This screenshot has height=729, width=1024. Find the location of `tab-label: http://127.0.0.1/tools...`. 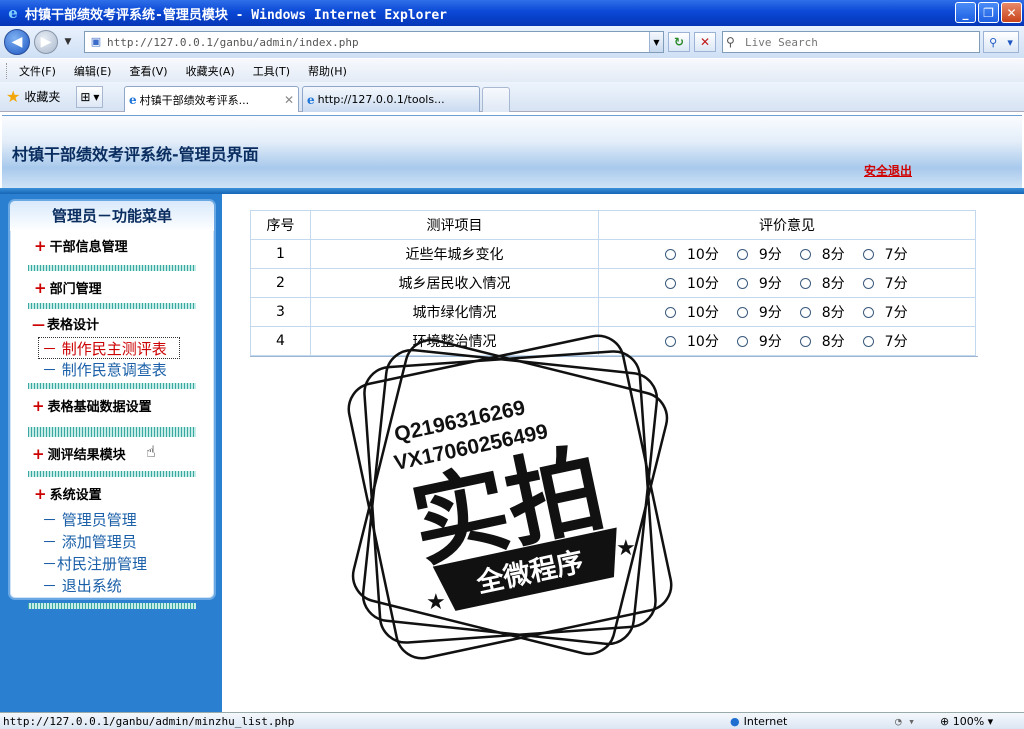

tab-label: http://127.0.0.1/tools... is located at coordinates (381, 99).